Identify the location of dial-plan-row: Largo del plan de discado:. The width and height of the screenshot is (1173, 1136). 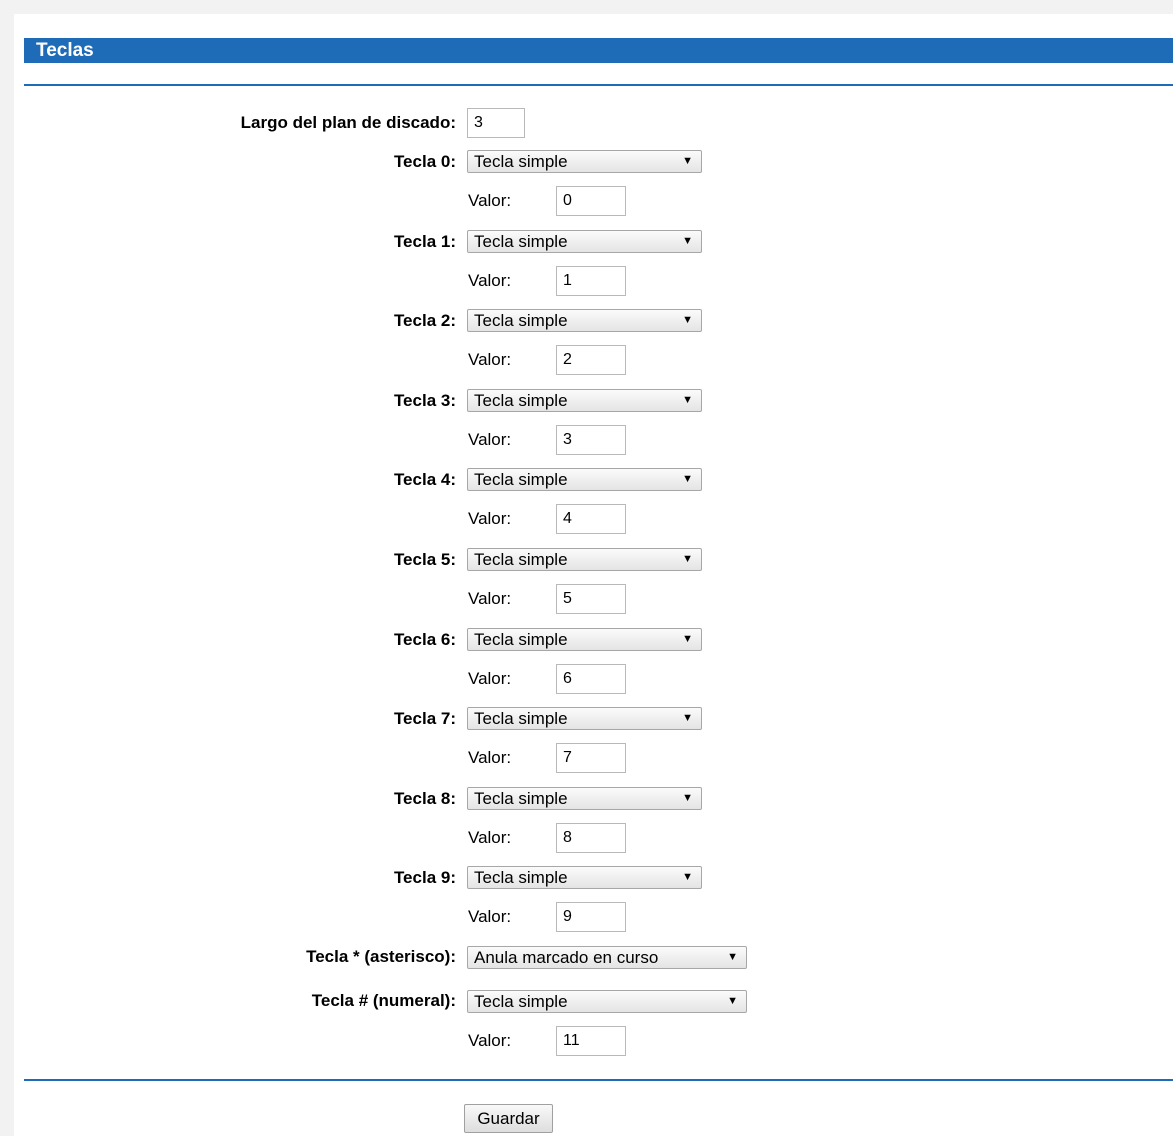
(586, 123).